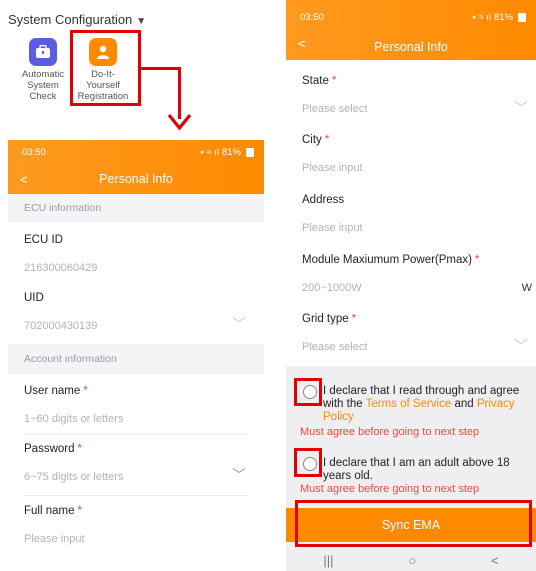  Describe the element at coordinates (103, 52) in the screenshot. I see `person-icon` at that location.